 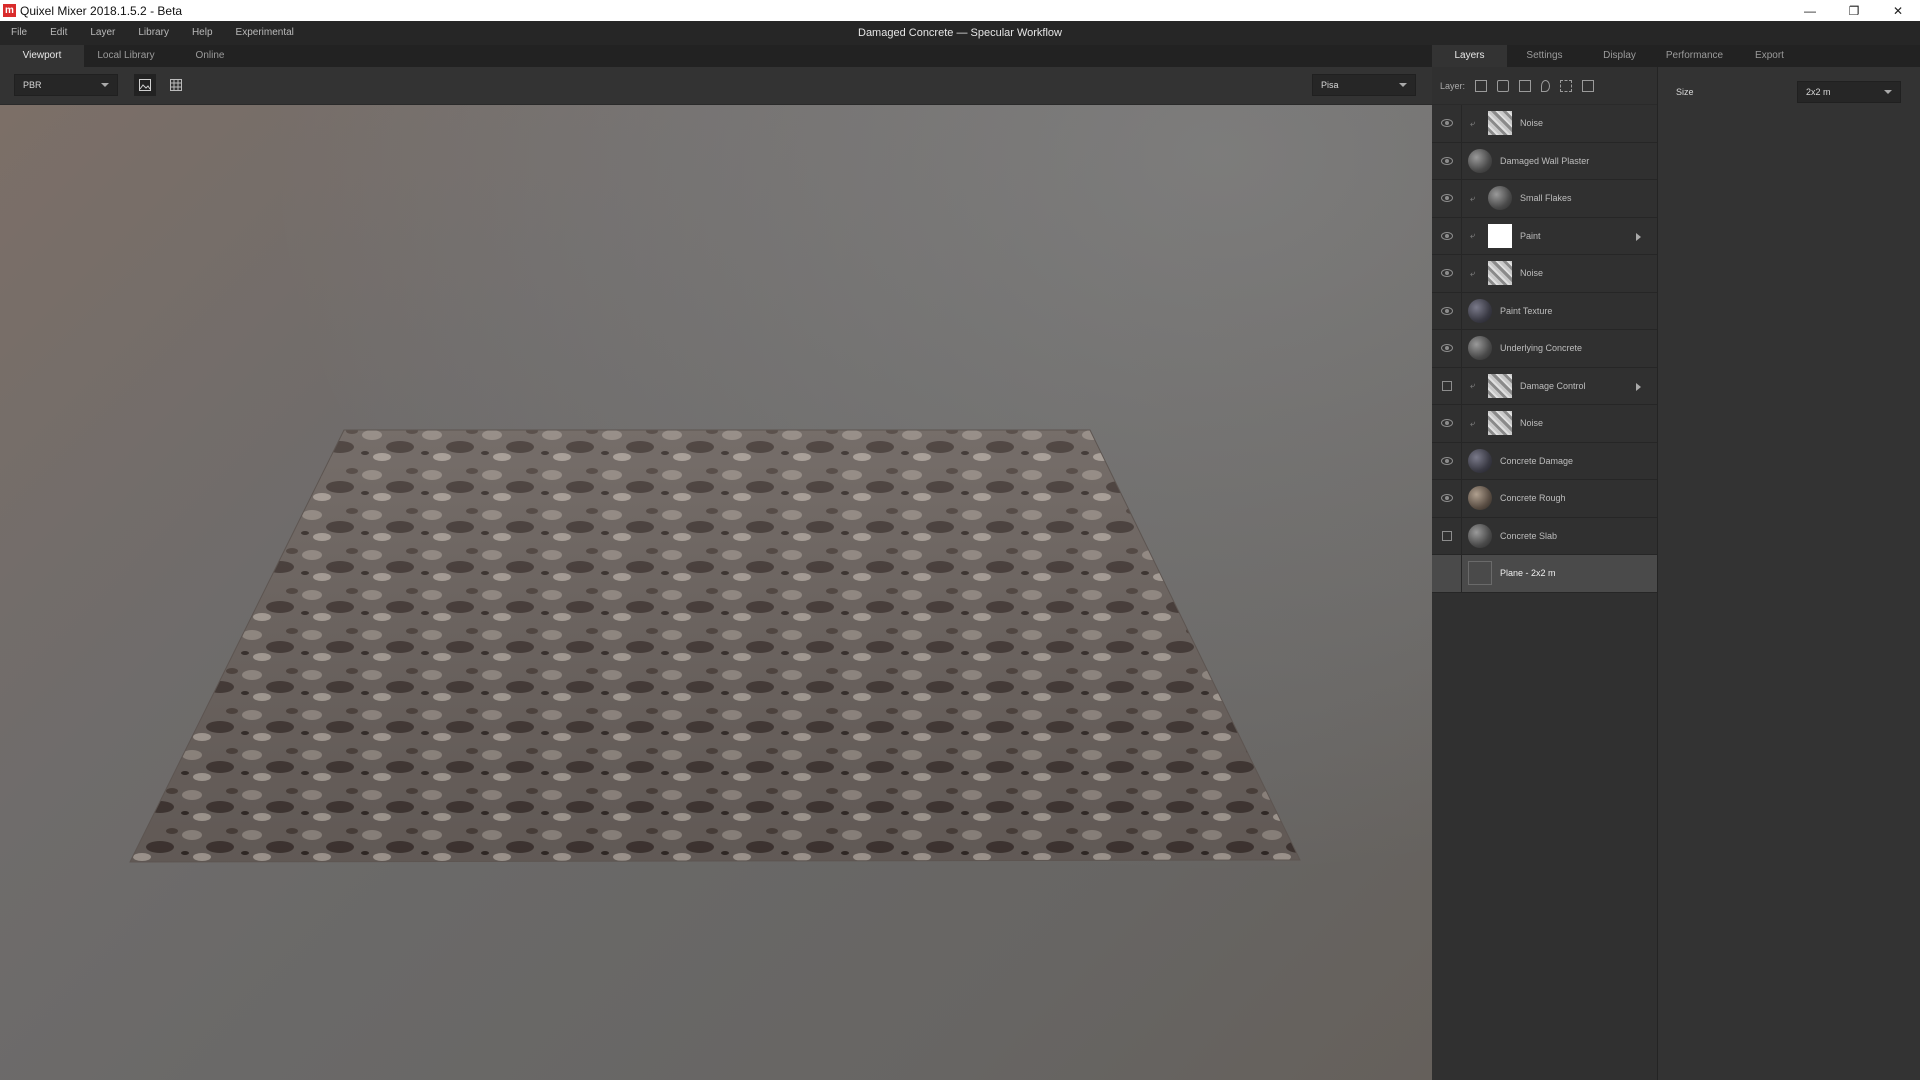 I want to click on layer-name: Paint Texture, so click(x=1526, y=310).